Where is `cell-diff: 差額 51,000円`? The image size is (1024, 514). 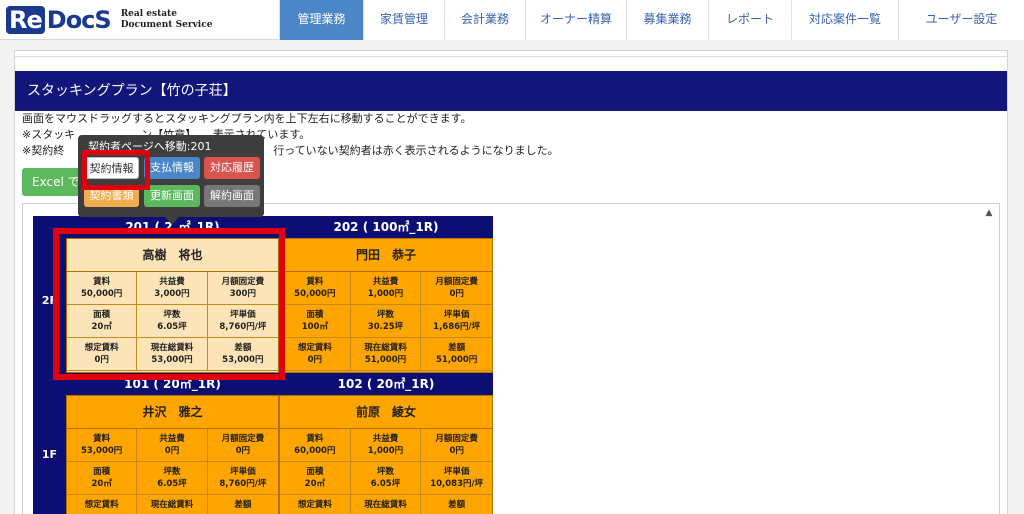
cell-diff: 差額 51,000円 is located at coordinates (456, 354).